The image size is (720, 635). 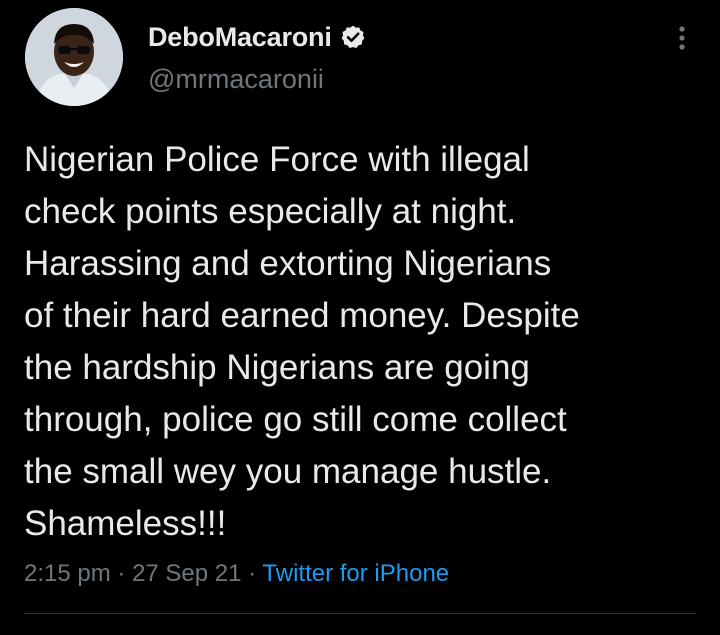 I want to click on verified-badge-icon, so click(x=353, y=37).